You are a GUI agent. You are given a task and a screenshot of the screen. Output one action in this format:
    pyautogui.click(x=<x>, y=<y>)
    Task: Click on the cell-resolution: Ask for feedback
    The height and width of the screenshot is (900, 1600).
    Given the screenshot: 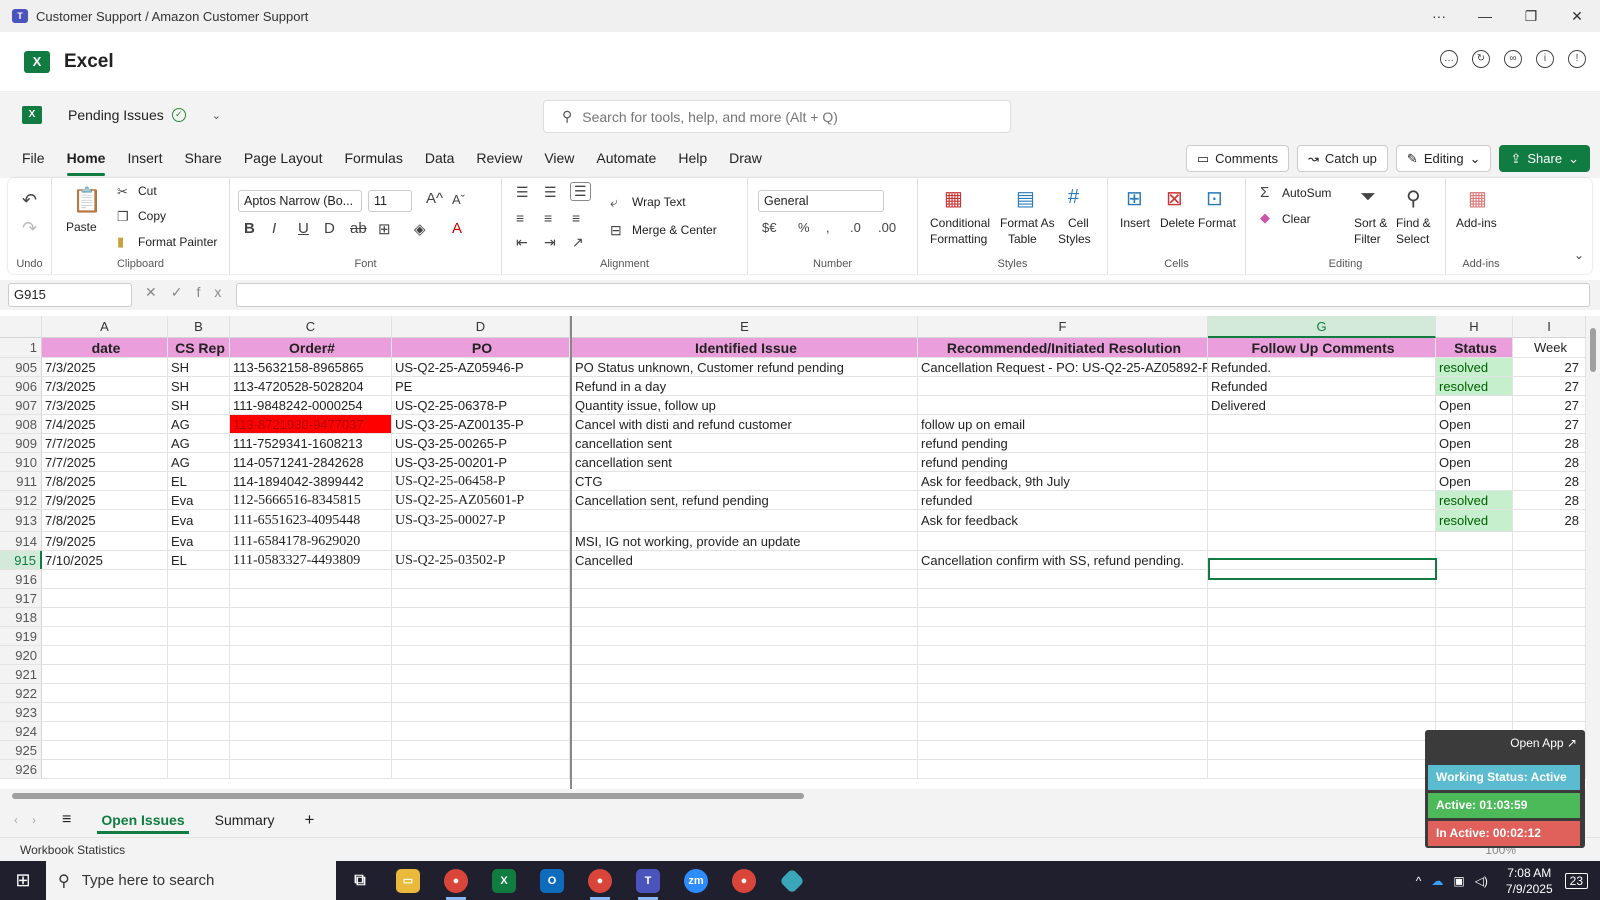 What is the action you would take?
    pyautogui.click(x=1063, y=520)
    